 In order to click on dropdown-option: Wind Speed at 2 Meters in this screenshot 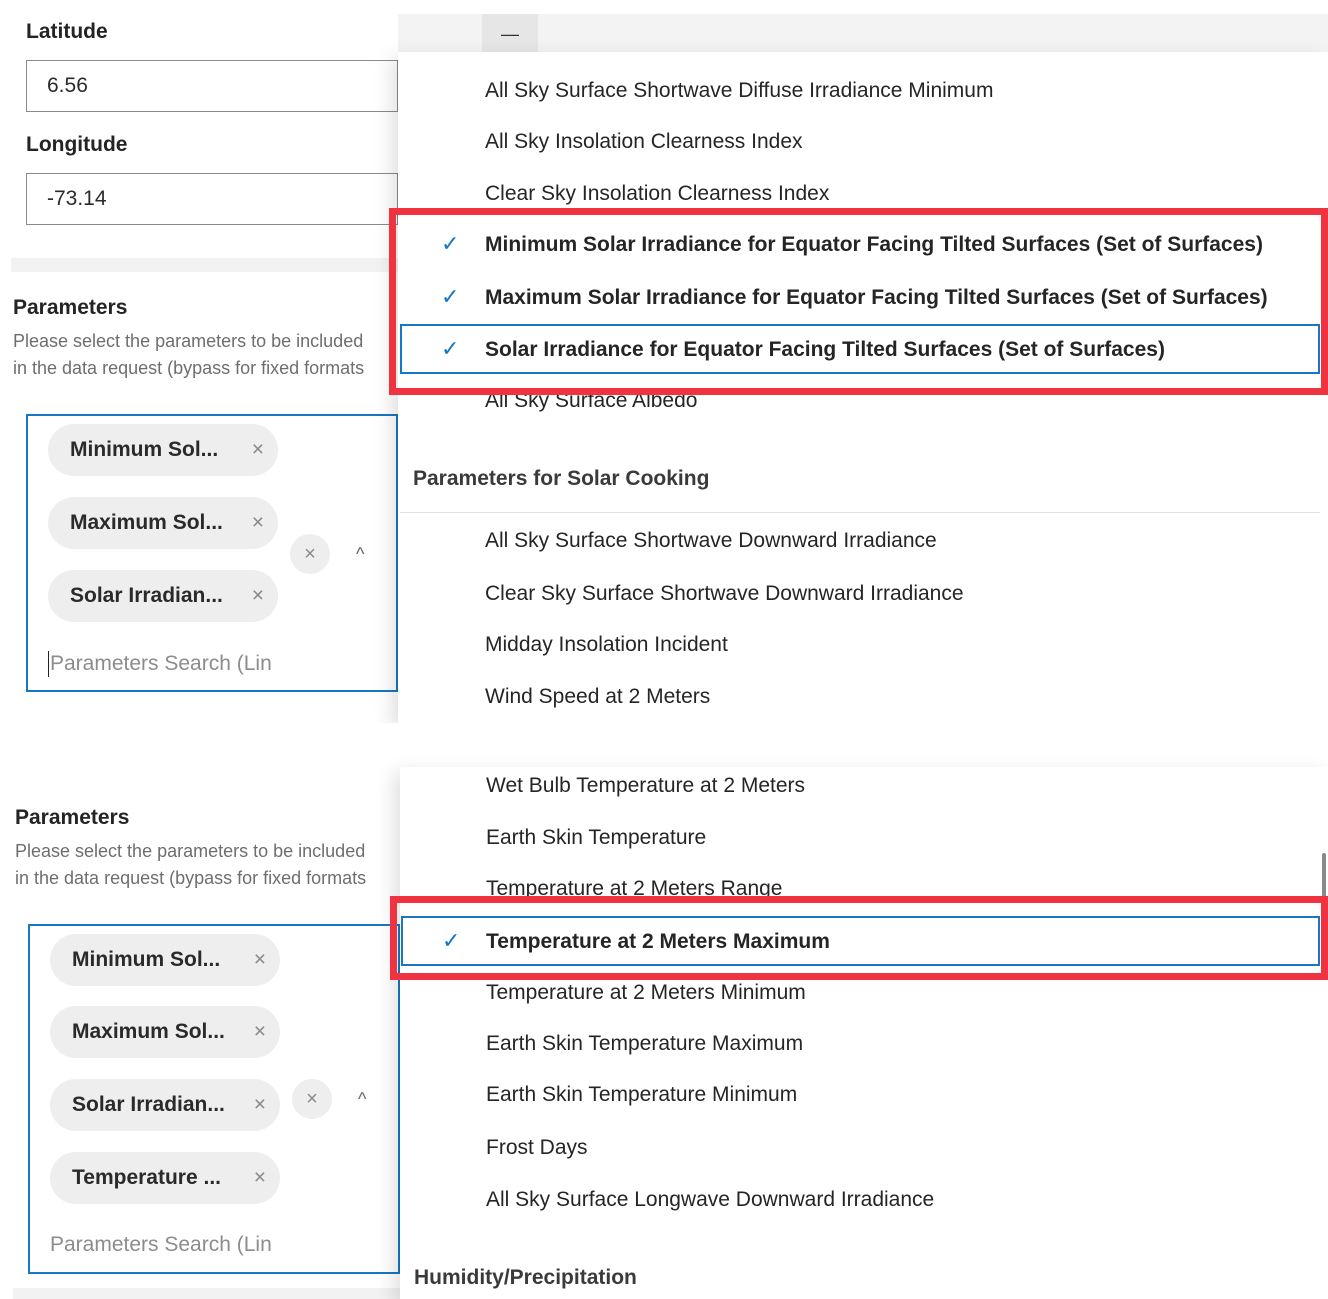, I will do `click(597, 697)`.